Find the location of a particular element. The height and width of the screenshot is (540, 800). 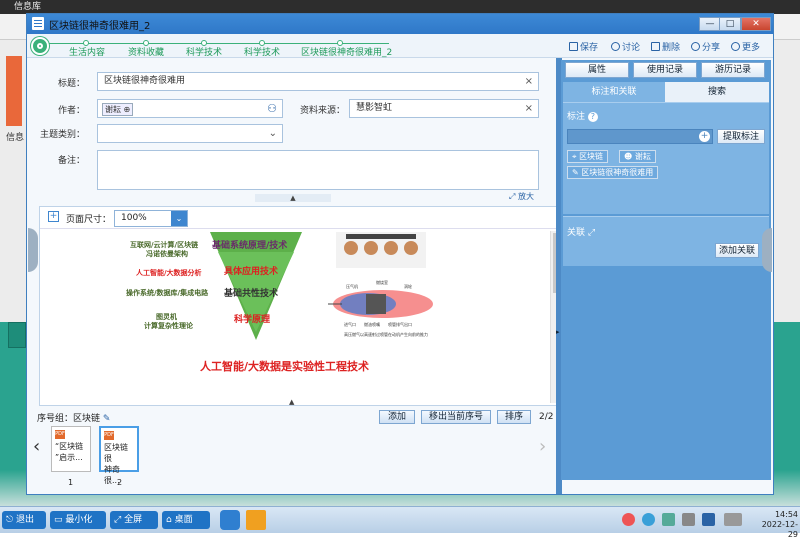

chevron-left-icon: ‹ is located at coordinates (36, 446).